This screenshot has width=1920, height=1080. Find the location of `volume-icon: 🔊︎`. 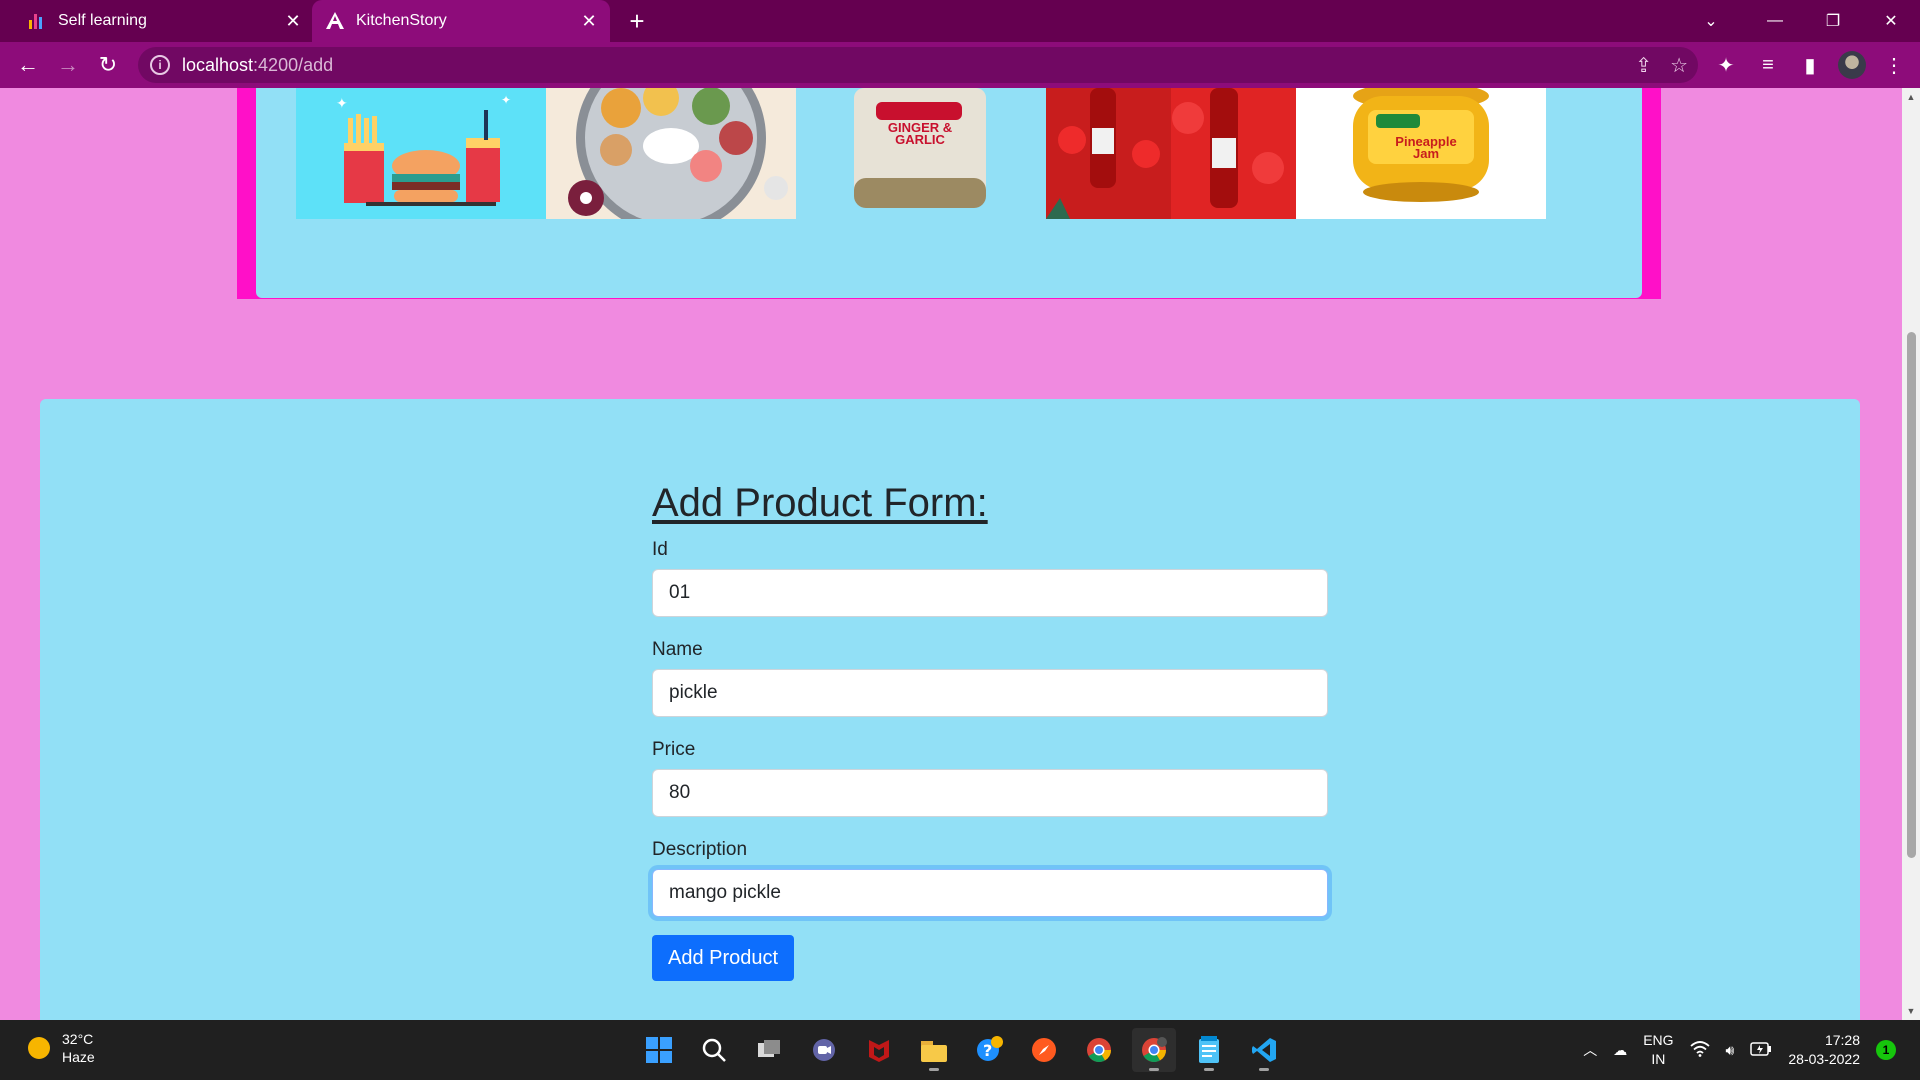

volume-icon: 🔊︎ is located at coordinates (1730, 1050).